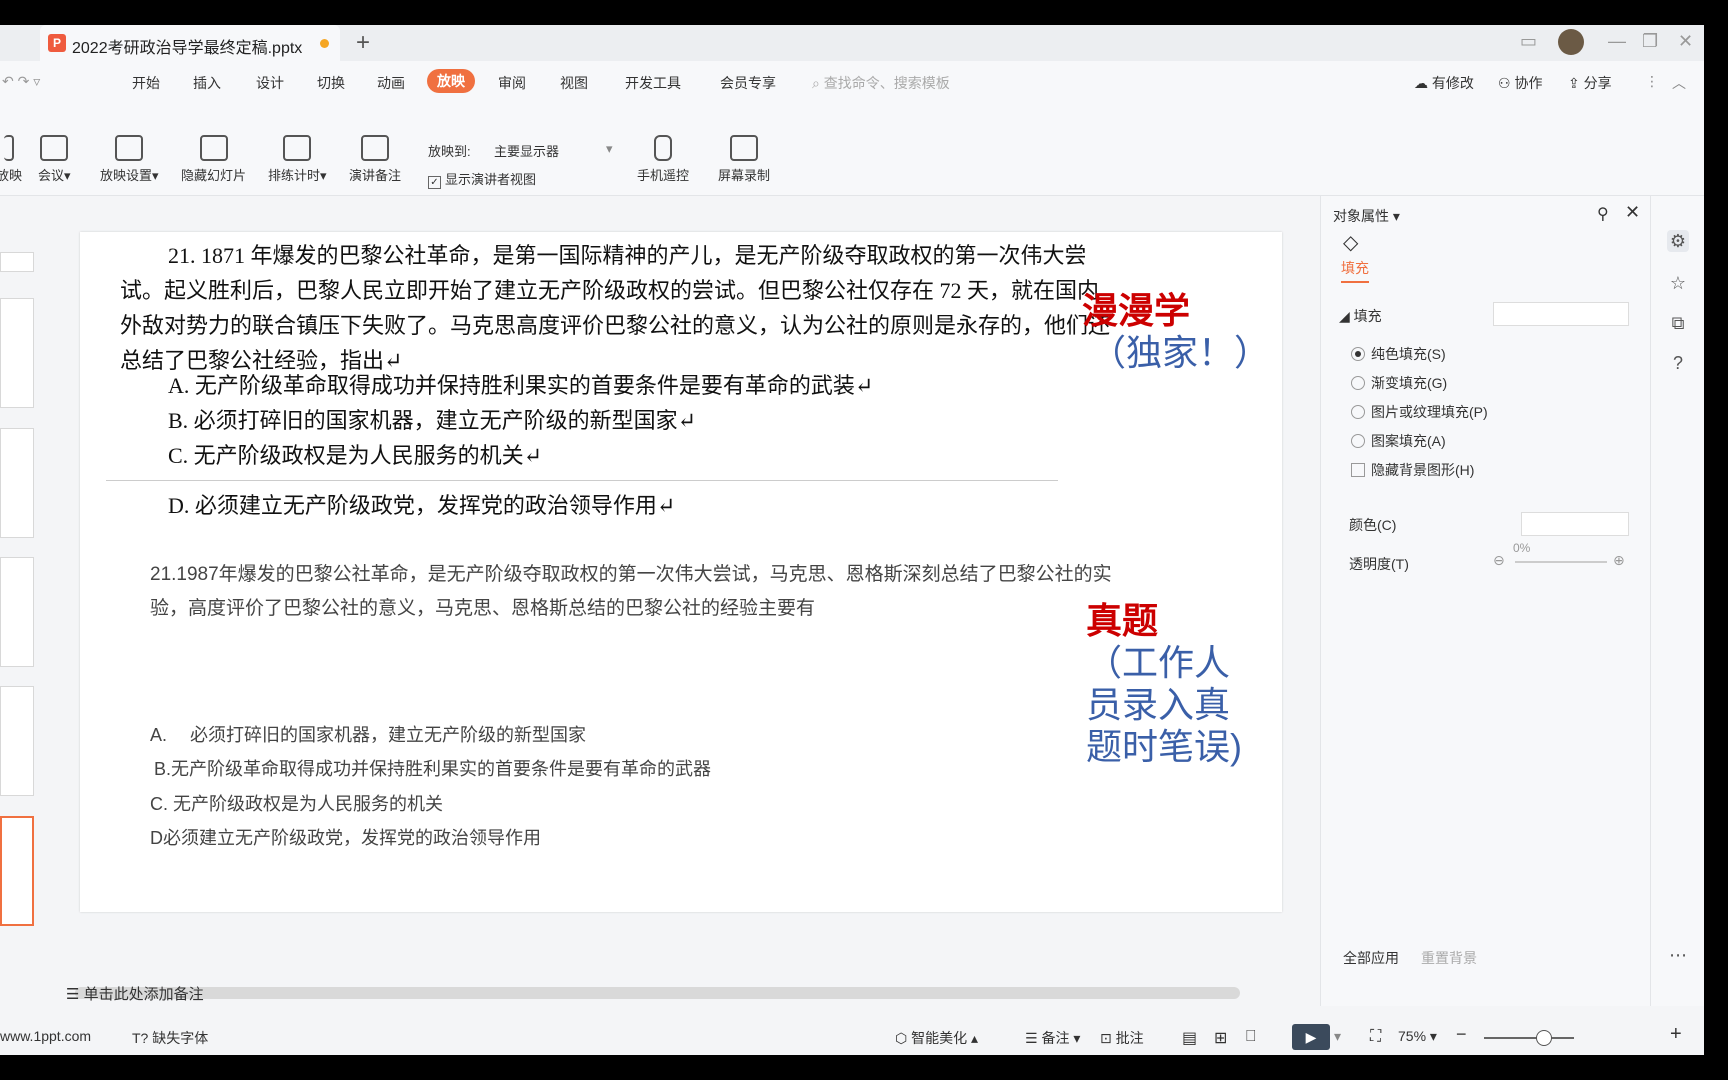 The width and height of the screenshot is (1728, 1080). I want to click on menu-slideshow: 放映, so click(451, 81).